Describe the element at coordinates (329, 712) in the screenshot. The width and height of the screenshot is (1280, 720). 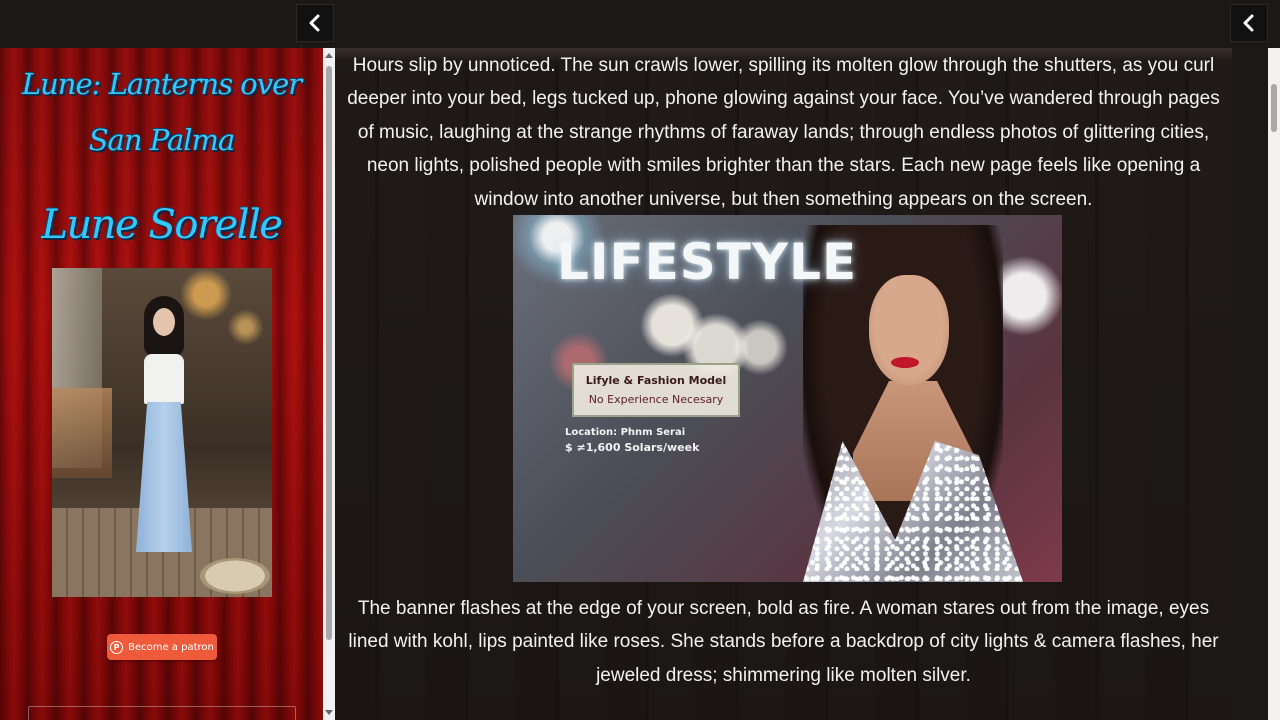
I see `scroll-down-arrow-icon` at that location.